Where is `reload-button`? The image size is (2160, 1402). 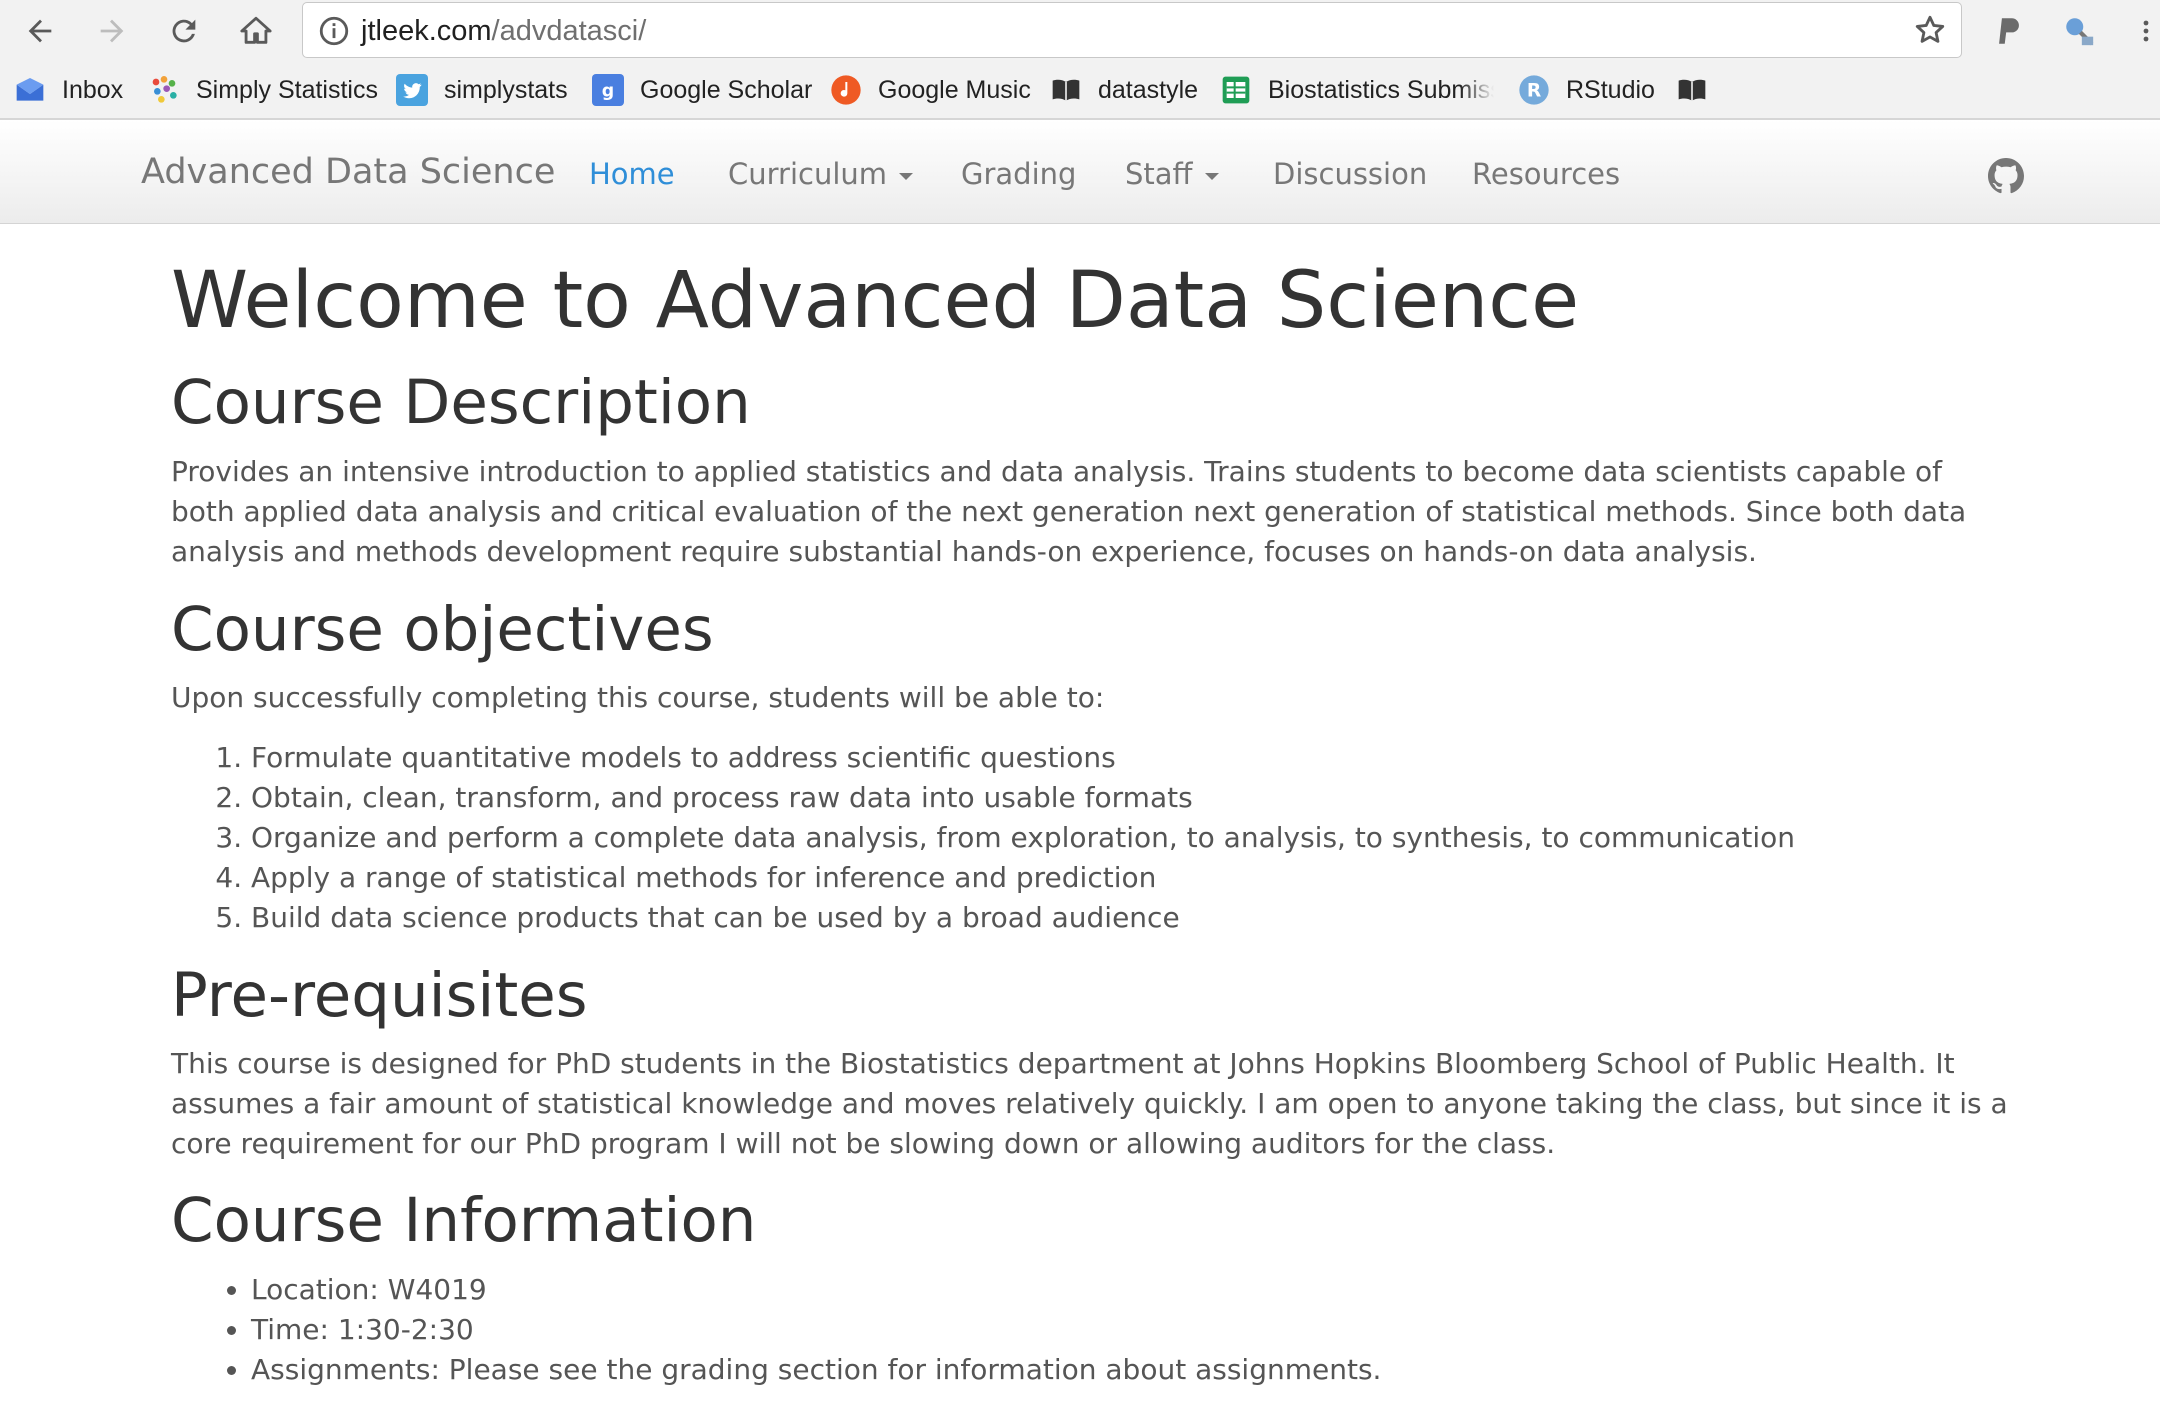 reload-button is located at coordinates (184, 31).